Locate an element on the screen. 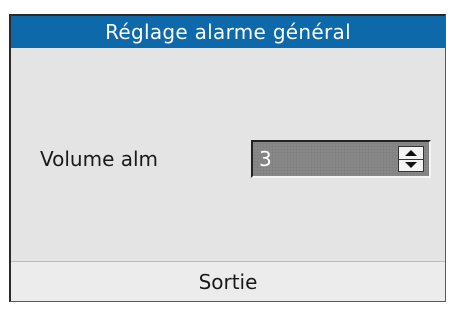 This screenshot has width=460, height=311. exit-button: Sortie is located at coordinates (228, 281).